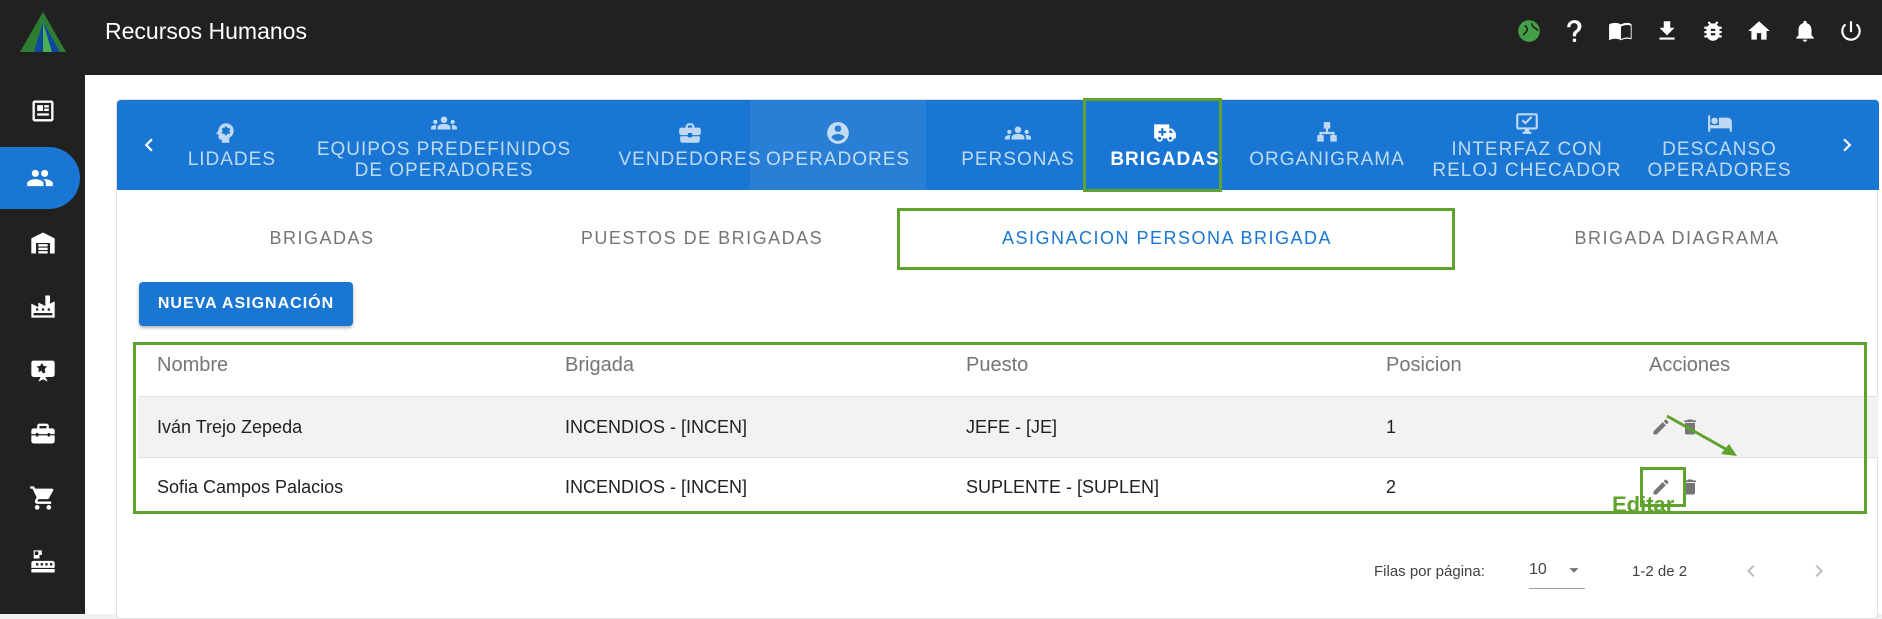 The image size is (1882, 619). Describe the element at coordinates (838, 145) in the screenshot. I see `tab-operadores: OPERADORES` at that location.